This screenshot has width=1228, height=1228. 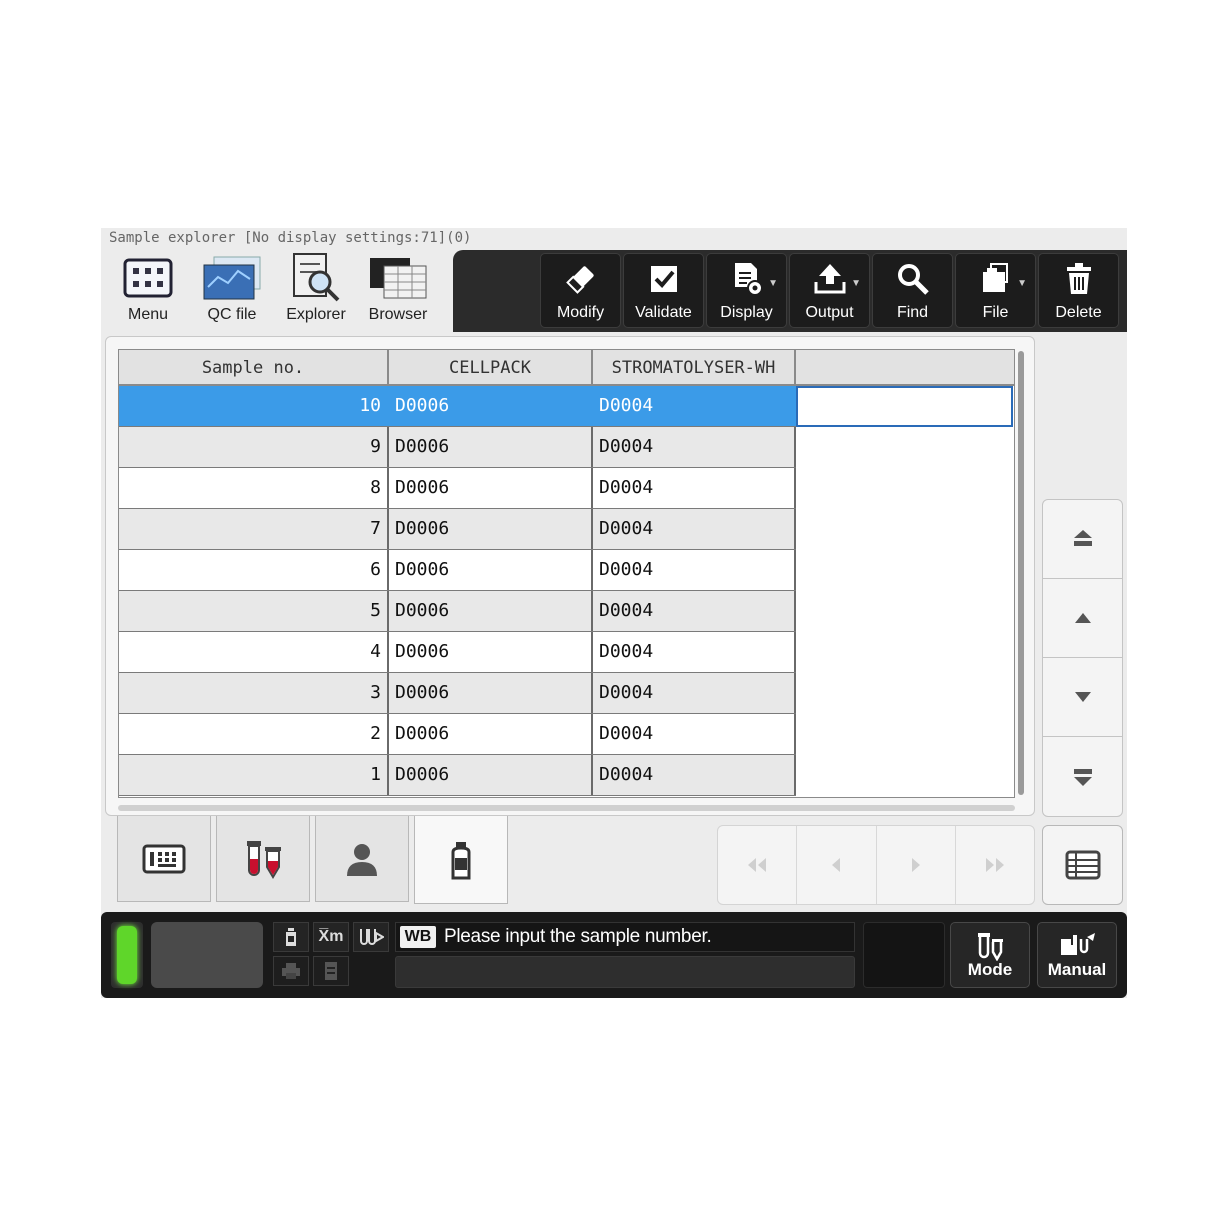 I want to click on file-button: ▼ File, so click(x=995, y=290).